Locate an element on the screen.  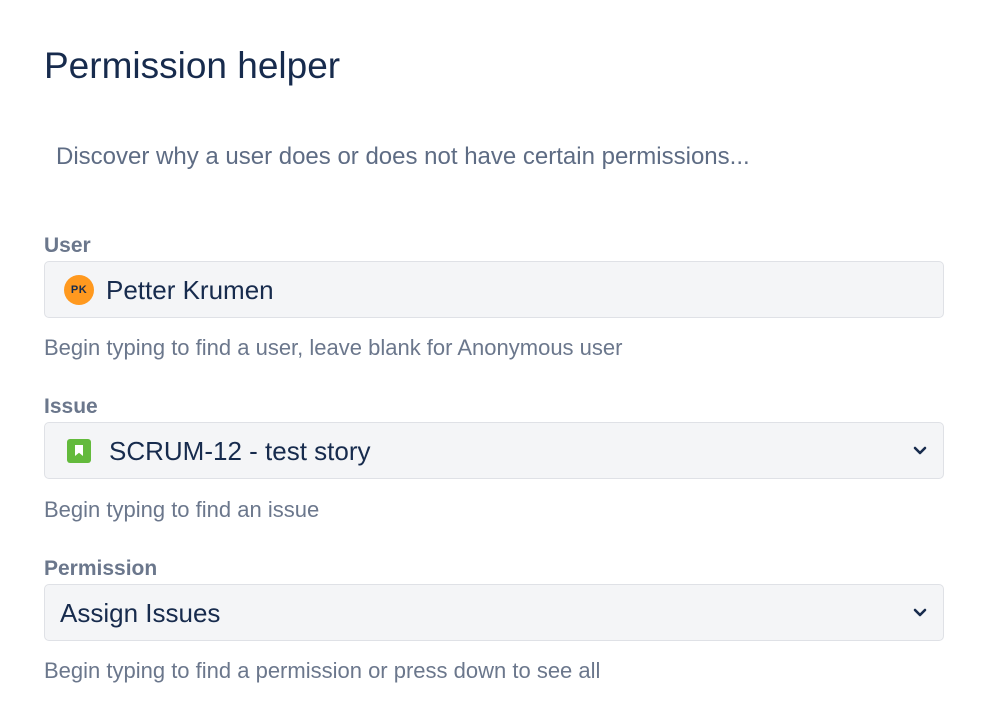
issue-field-value: SCRUM-12 - test story is located at coordinates (240, 450).